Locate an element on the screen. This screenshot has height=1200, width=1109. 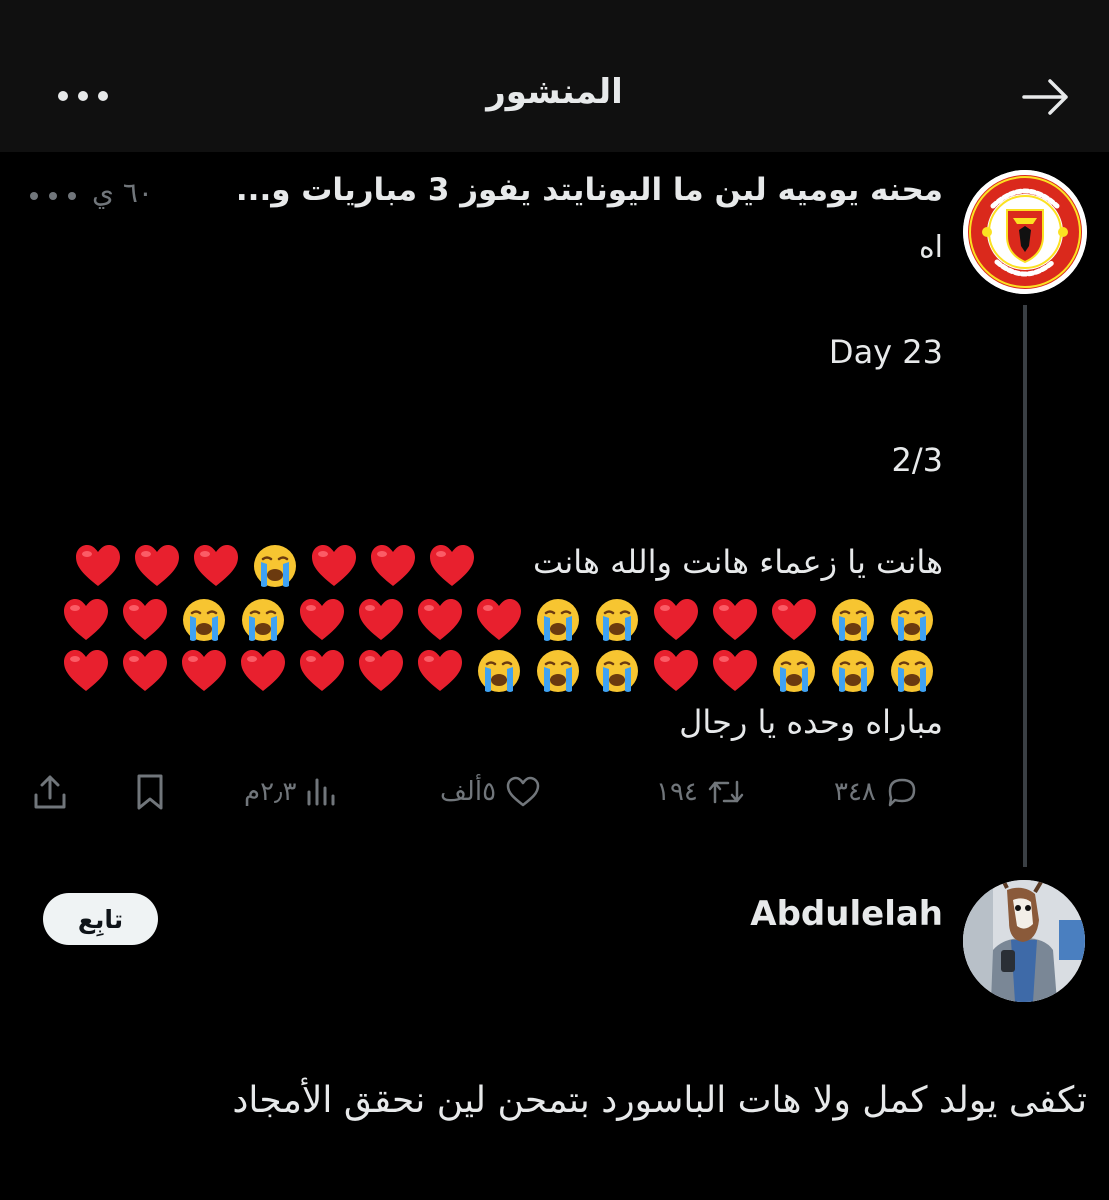
reply-avatar-image is located at coordinates (1024, 941).